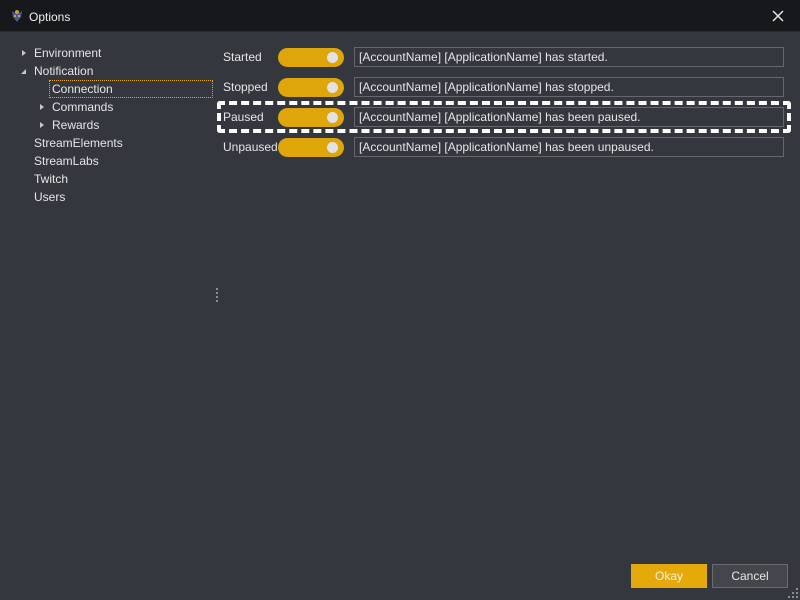 Image resolution: width=800 pixels, height=600 pixels. I want to click on okay-button: Okay, so click(669, 576).